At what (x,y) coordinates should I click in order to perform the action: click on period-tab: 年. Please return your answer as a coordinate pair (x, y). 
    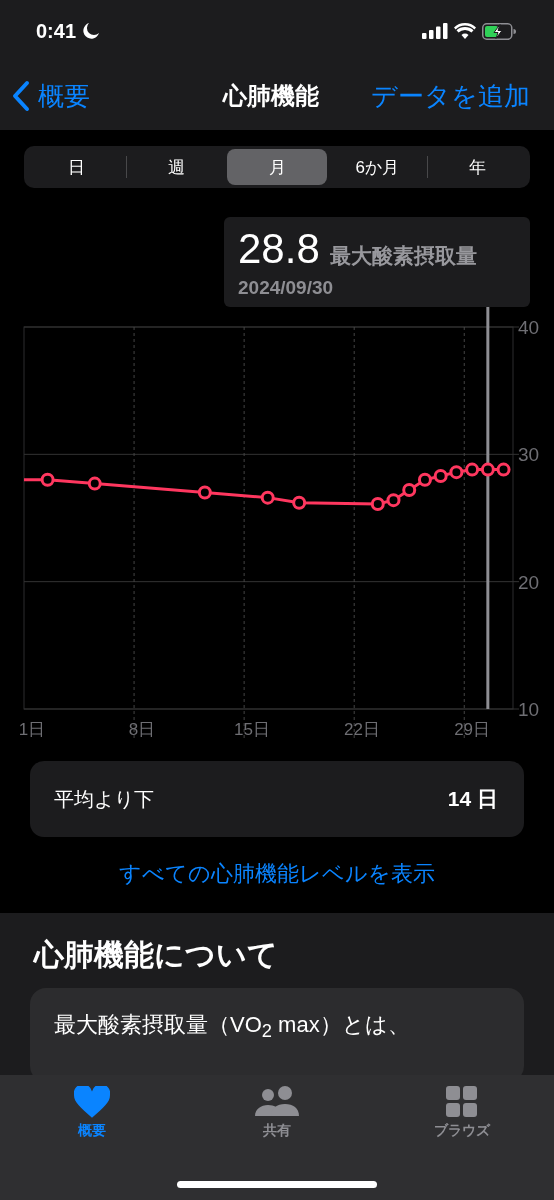
    Looking at the image, I should click on (477, 167).